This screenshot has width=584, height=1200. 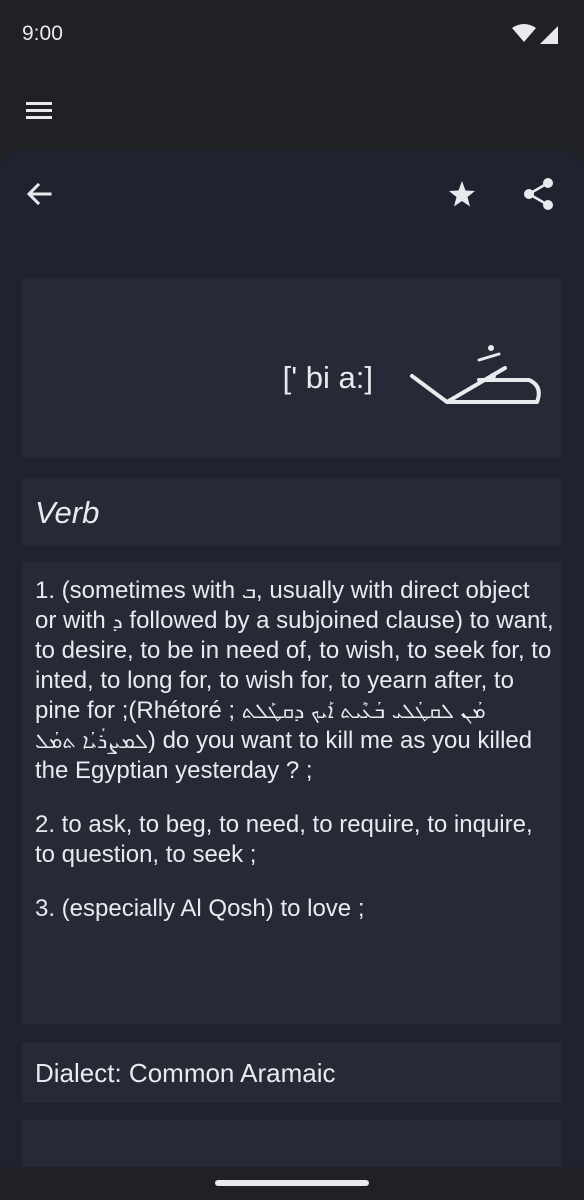 What do you see at coordinates (40, 194) in the screenshot?
I see `arrow-back-icon` at bounding box center [40, 194].